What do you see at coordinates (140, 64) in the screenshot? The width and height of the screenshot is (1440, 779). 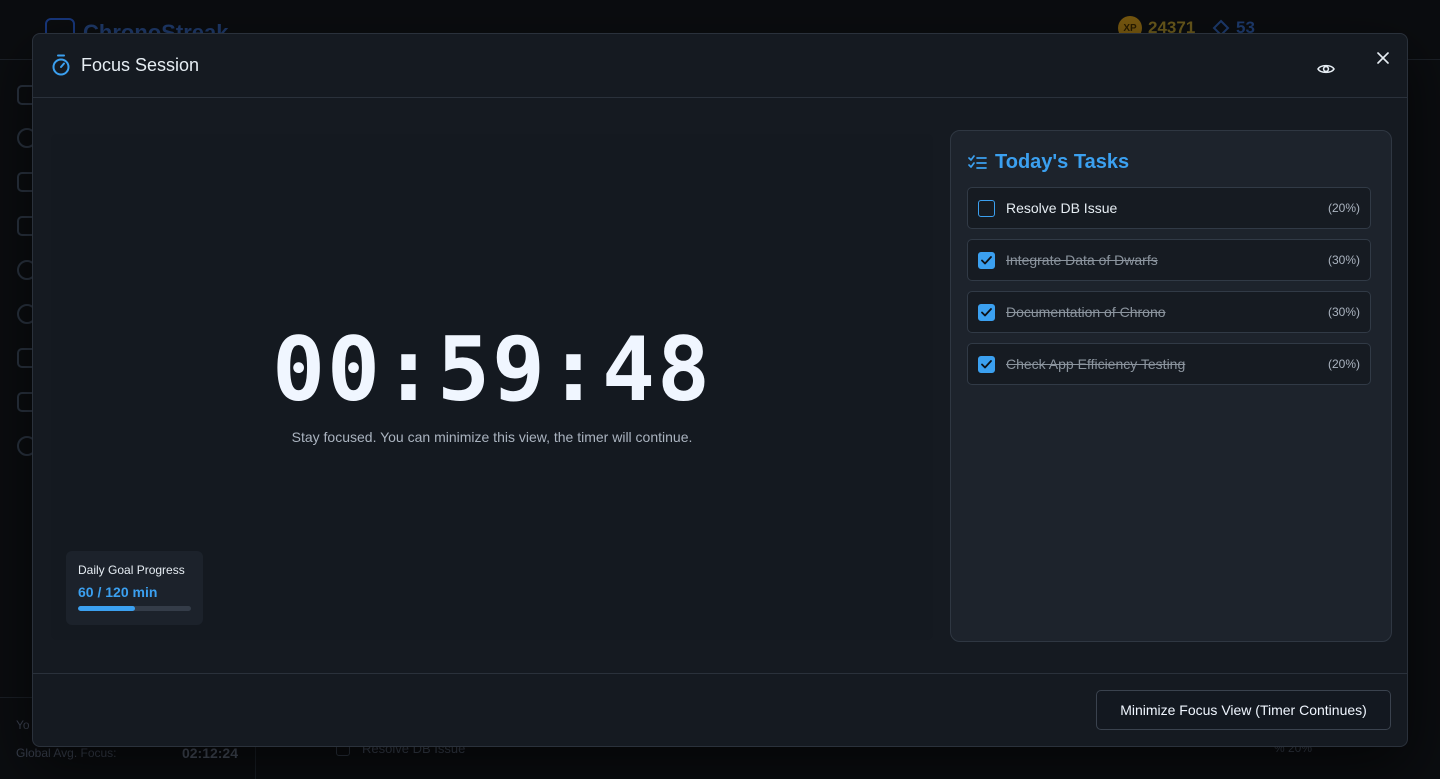 I see `modal-title: Focus Session` at bounding box center [140, 64].